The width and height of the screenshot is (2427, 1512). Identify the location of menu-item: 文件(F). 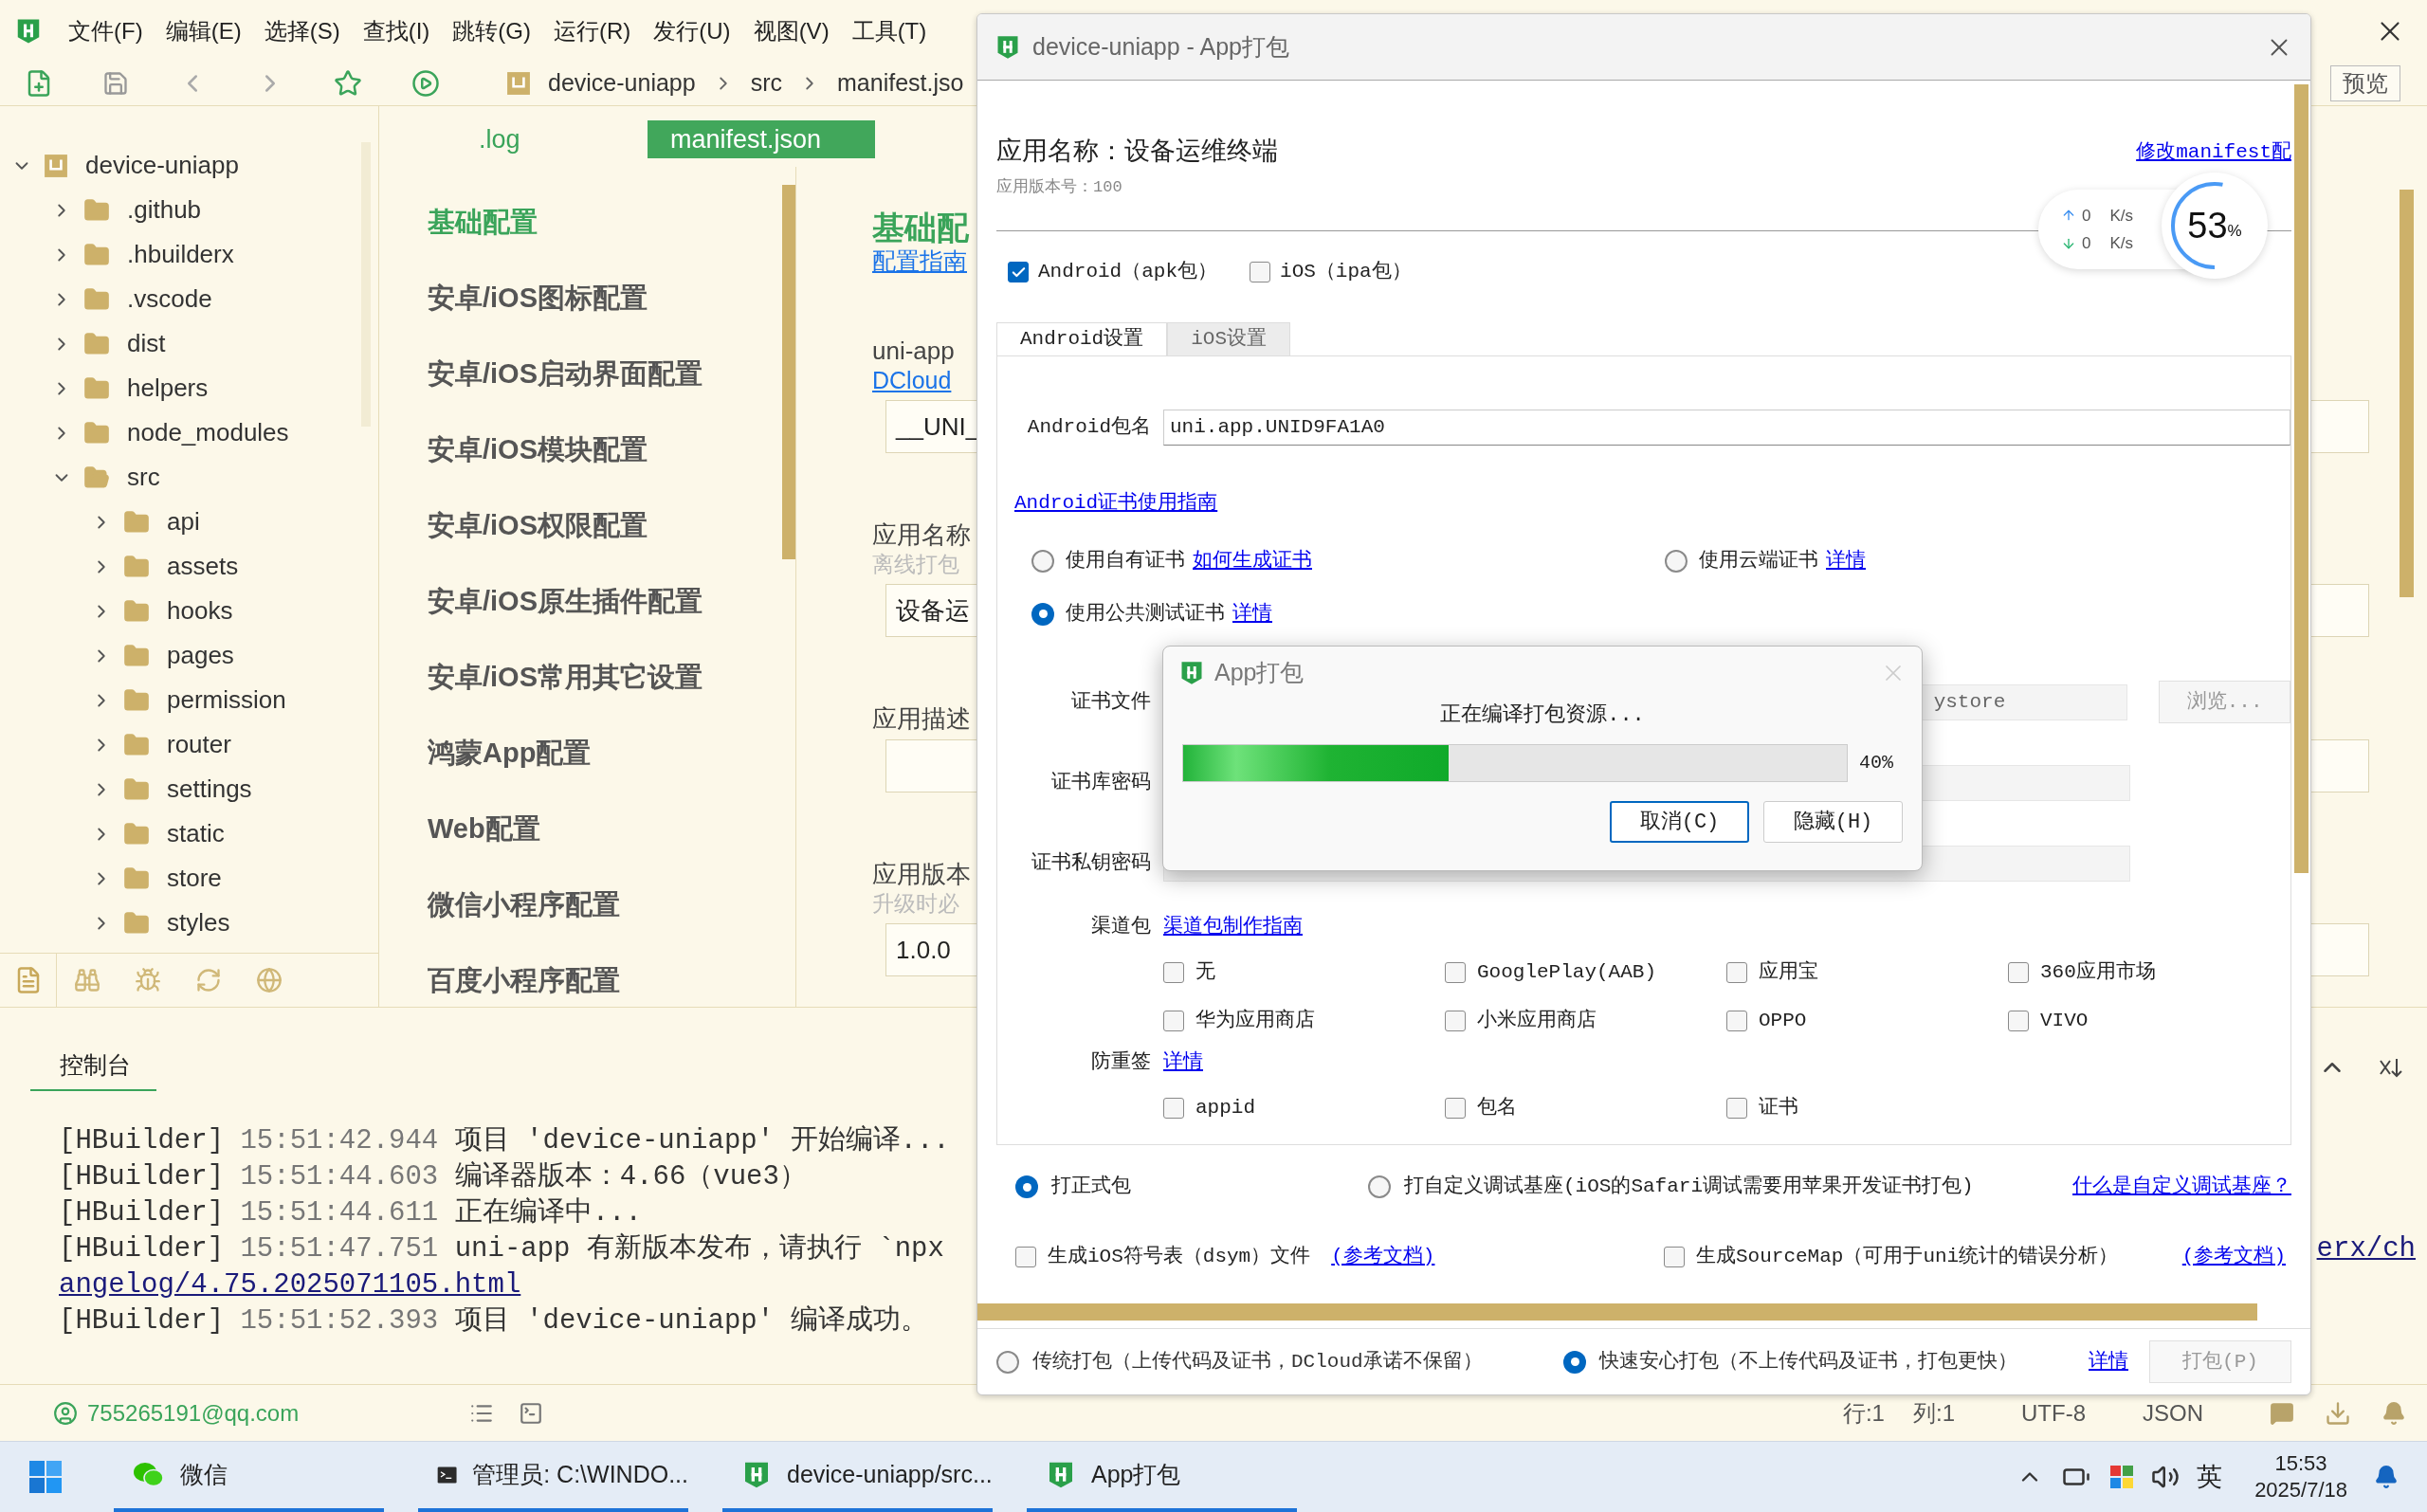
(106, 30).